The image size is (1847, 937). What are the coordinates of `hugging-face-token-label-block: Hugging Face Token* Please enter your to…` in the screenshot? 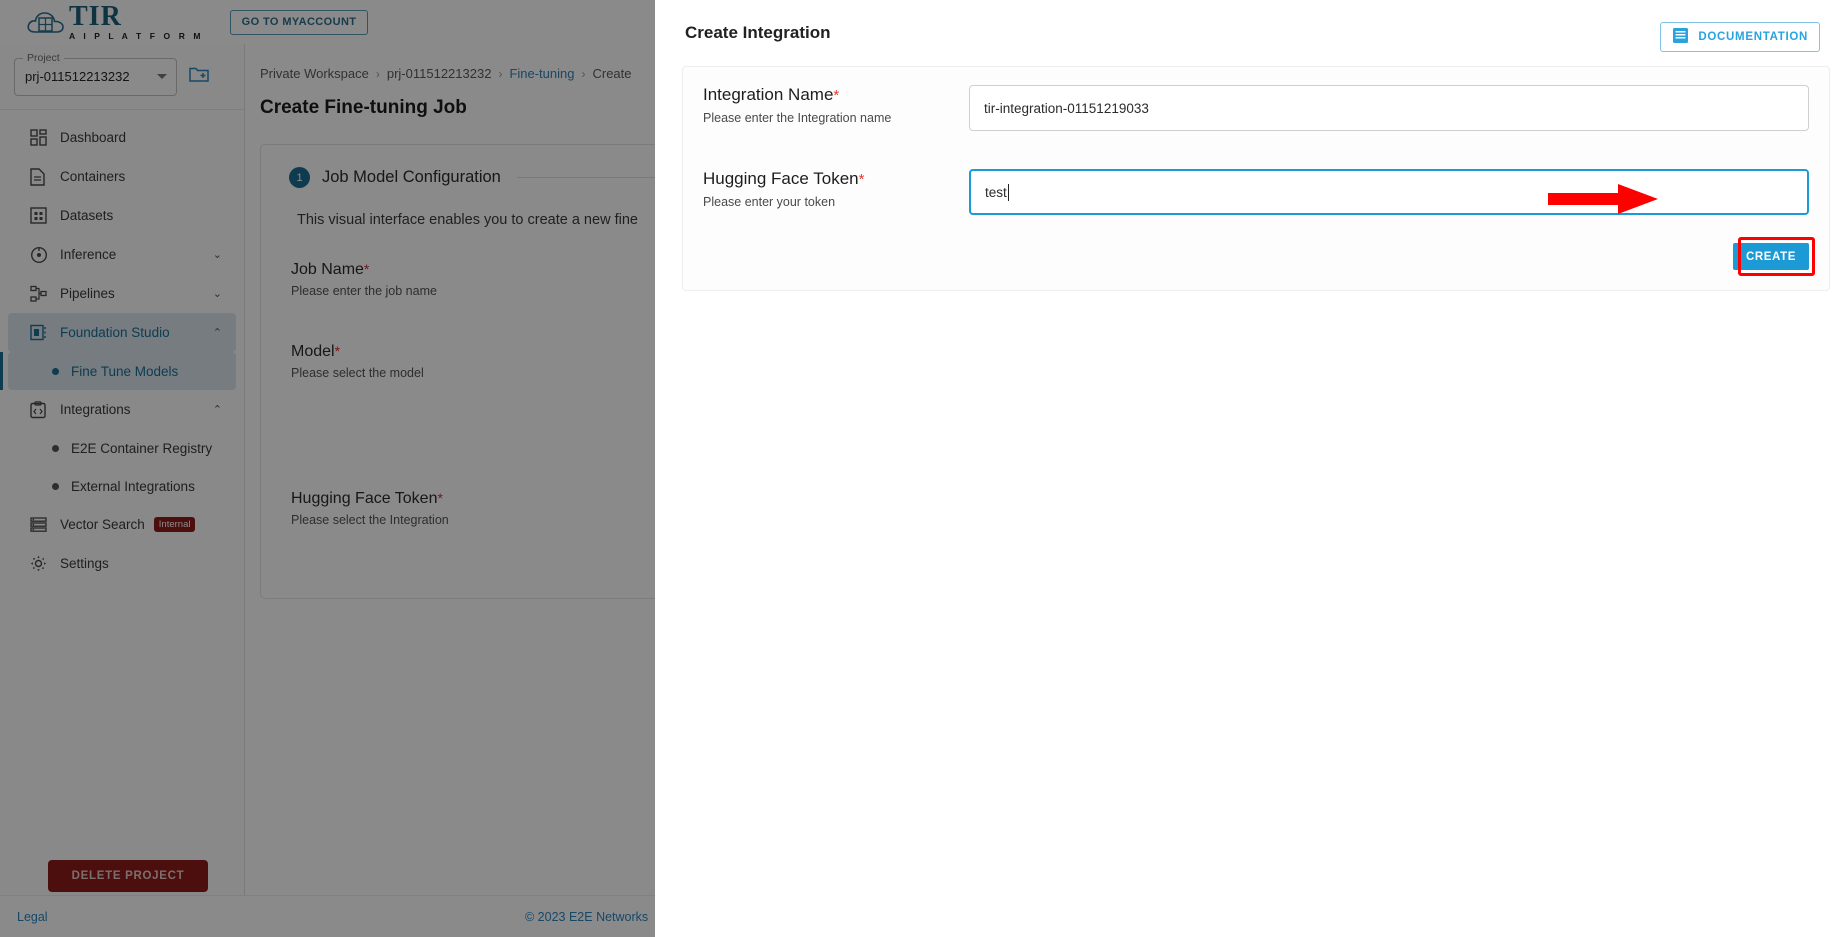 It's located at (828, 192).